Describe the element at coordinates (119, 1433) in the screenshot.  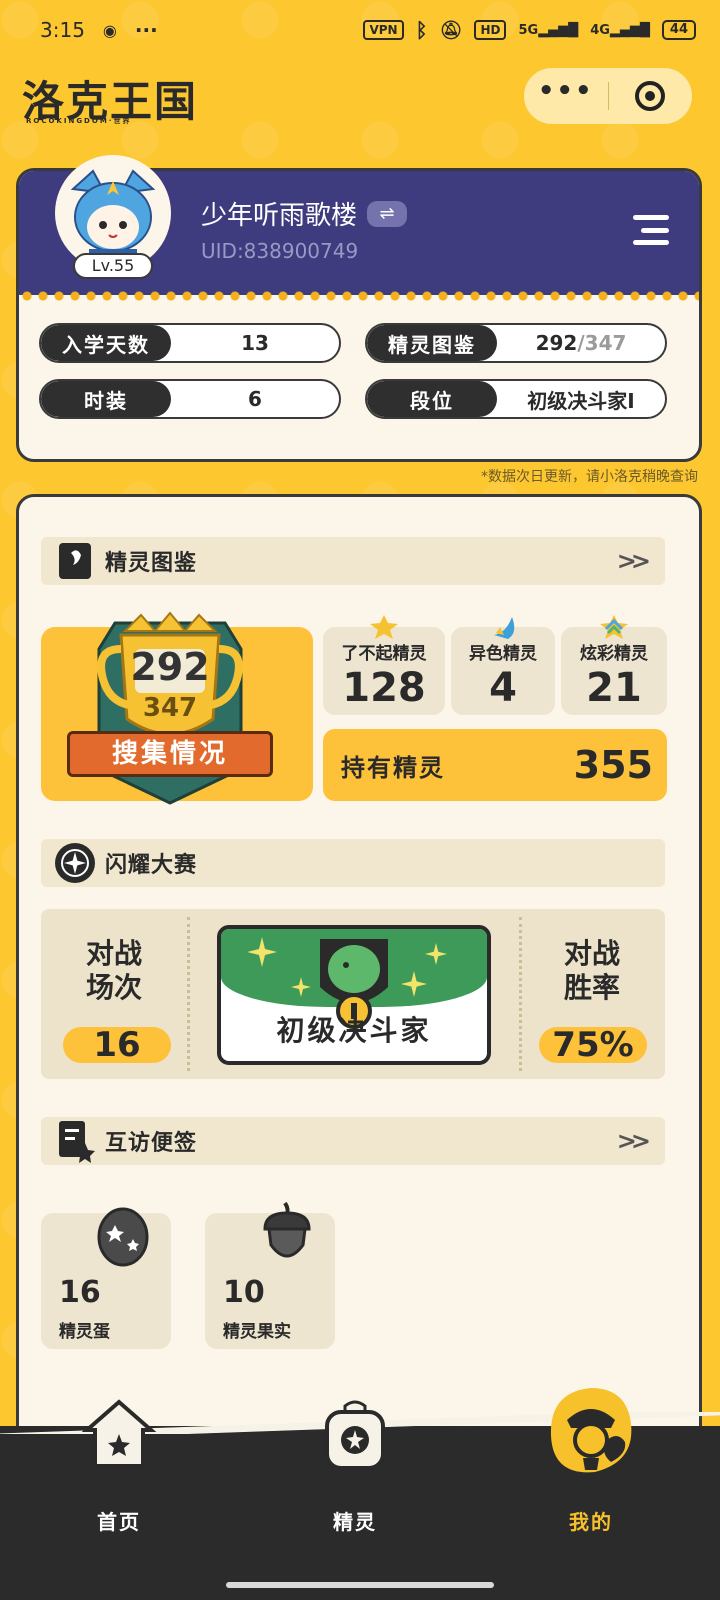
I see `house-icon` at that location.